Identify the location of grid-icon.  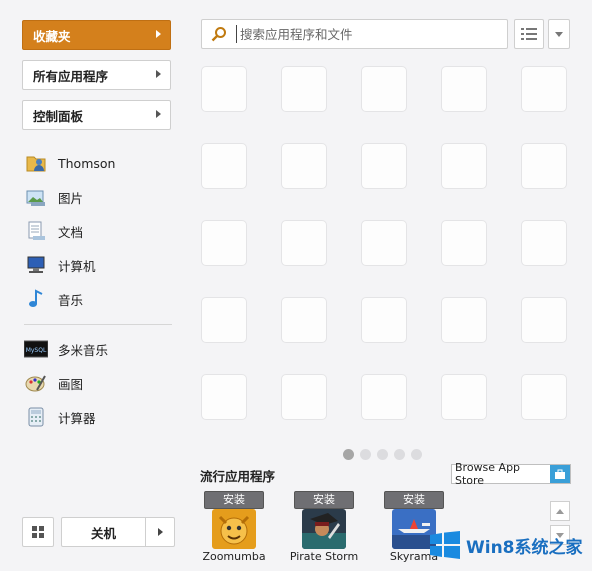
(38, 532).